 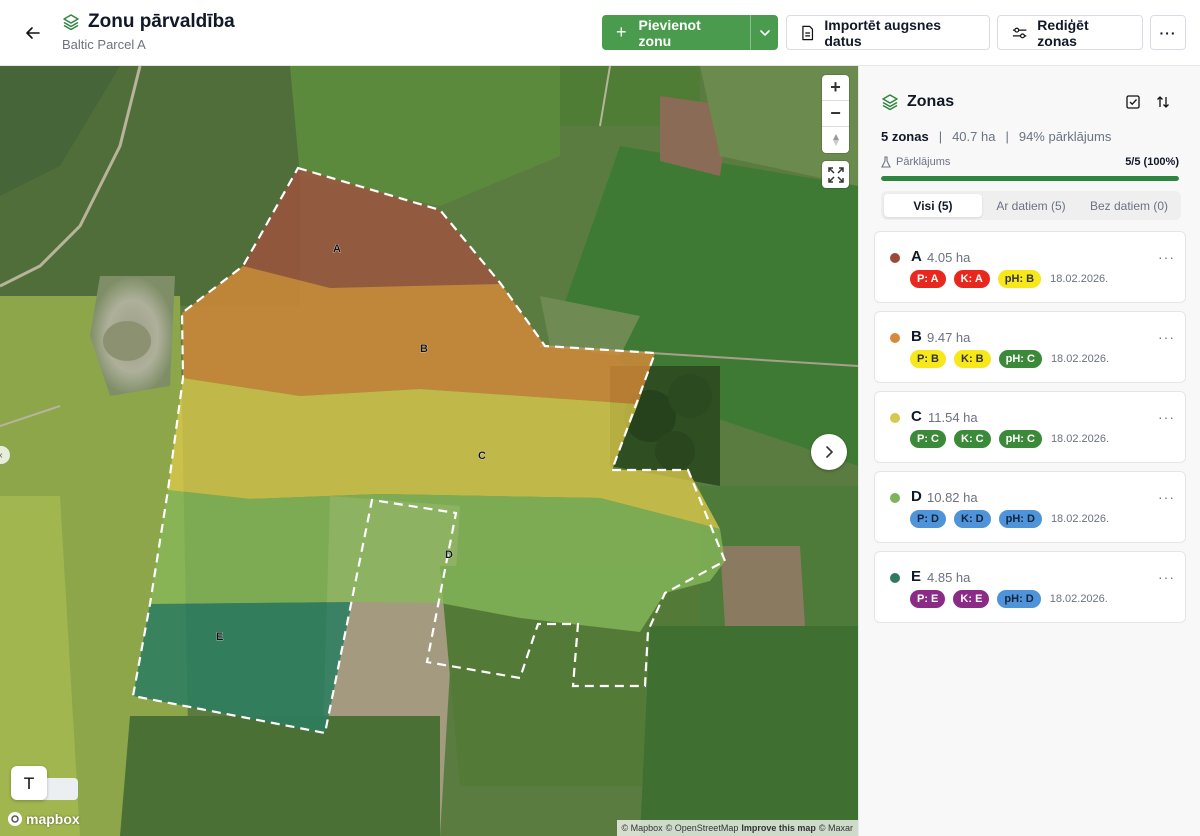 What do you see at coordinates (764, 32) in the screenshot?
I see `add-zone-dropdown-button` at bounding box center [764, 32].